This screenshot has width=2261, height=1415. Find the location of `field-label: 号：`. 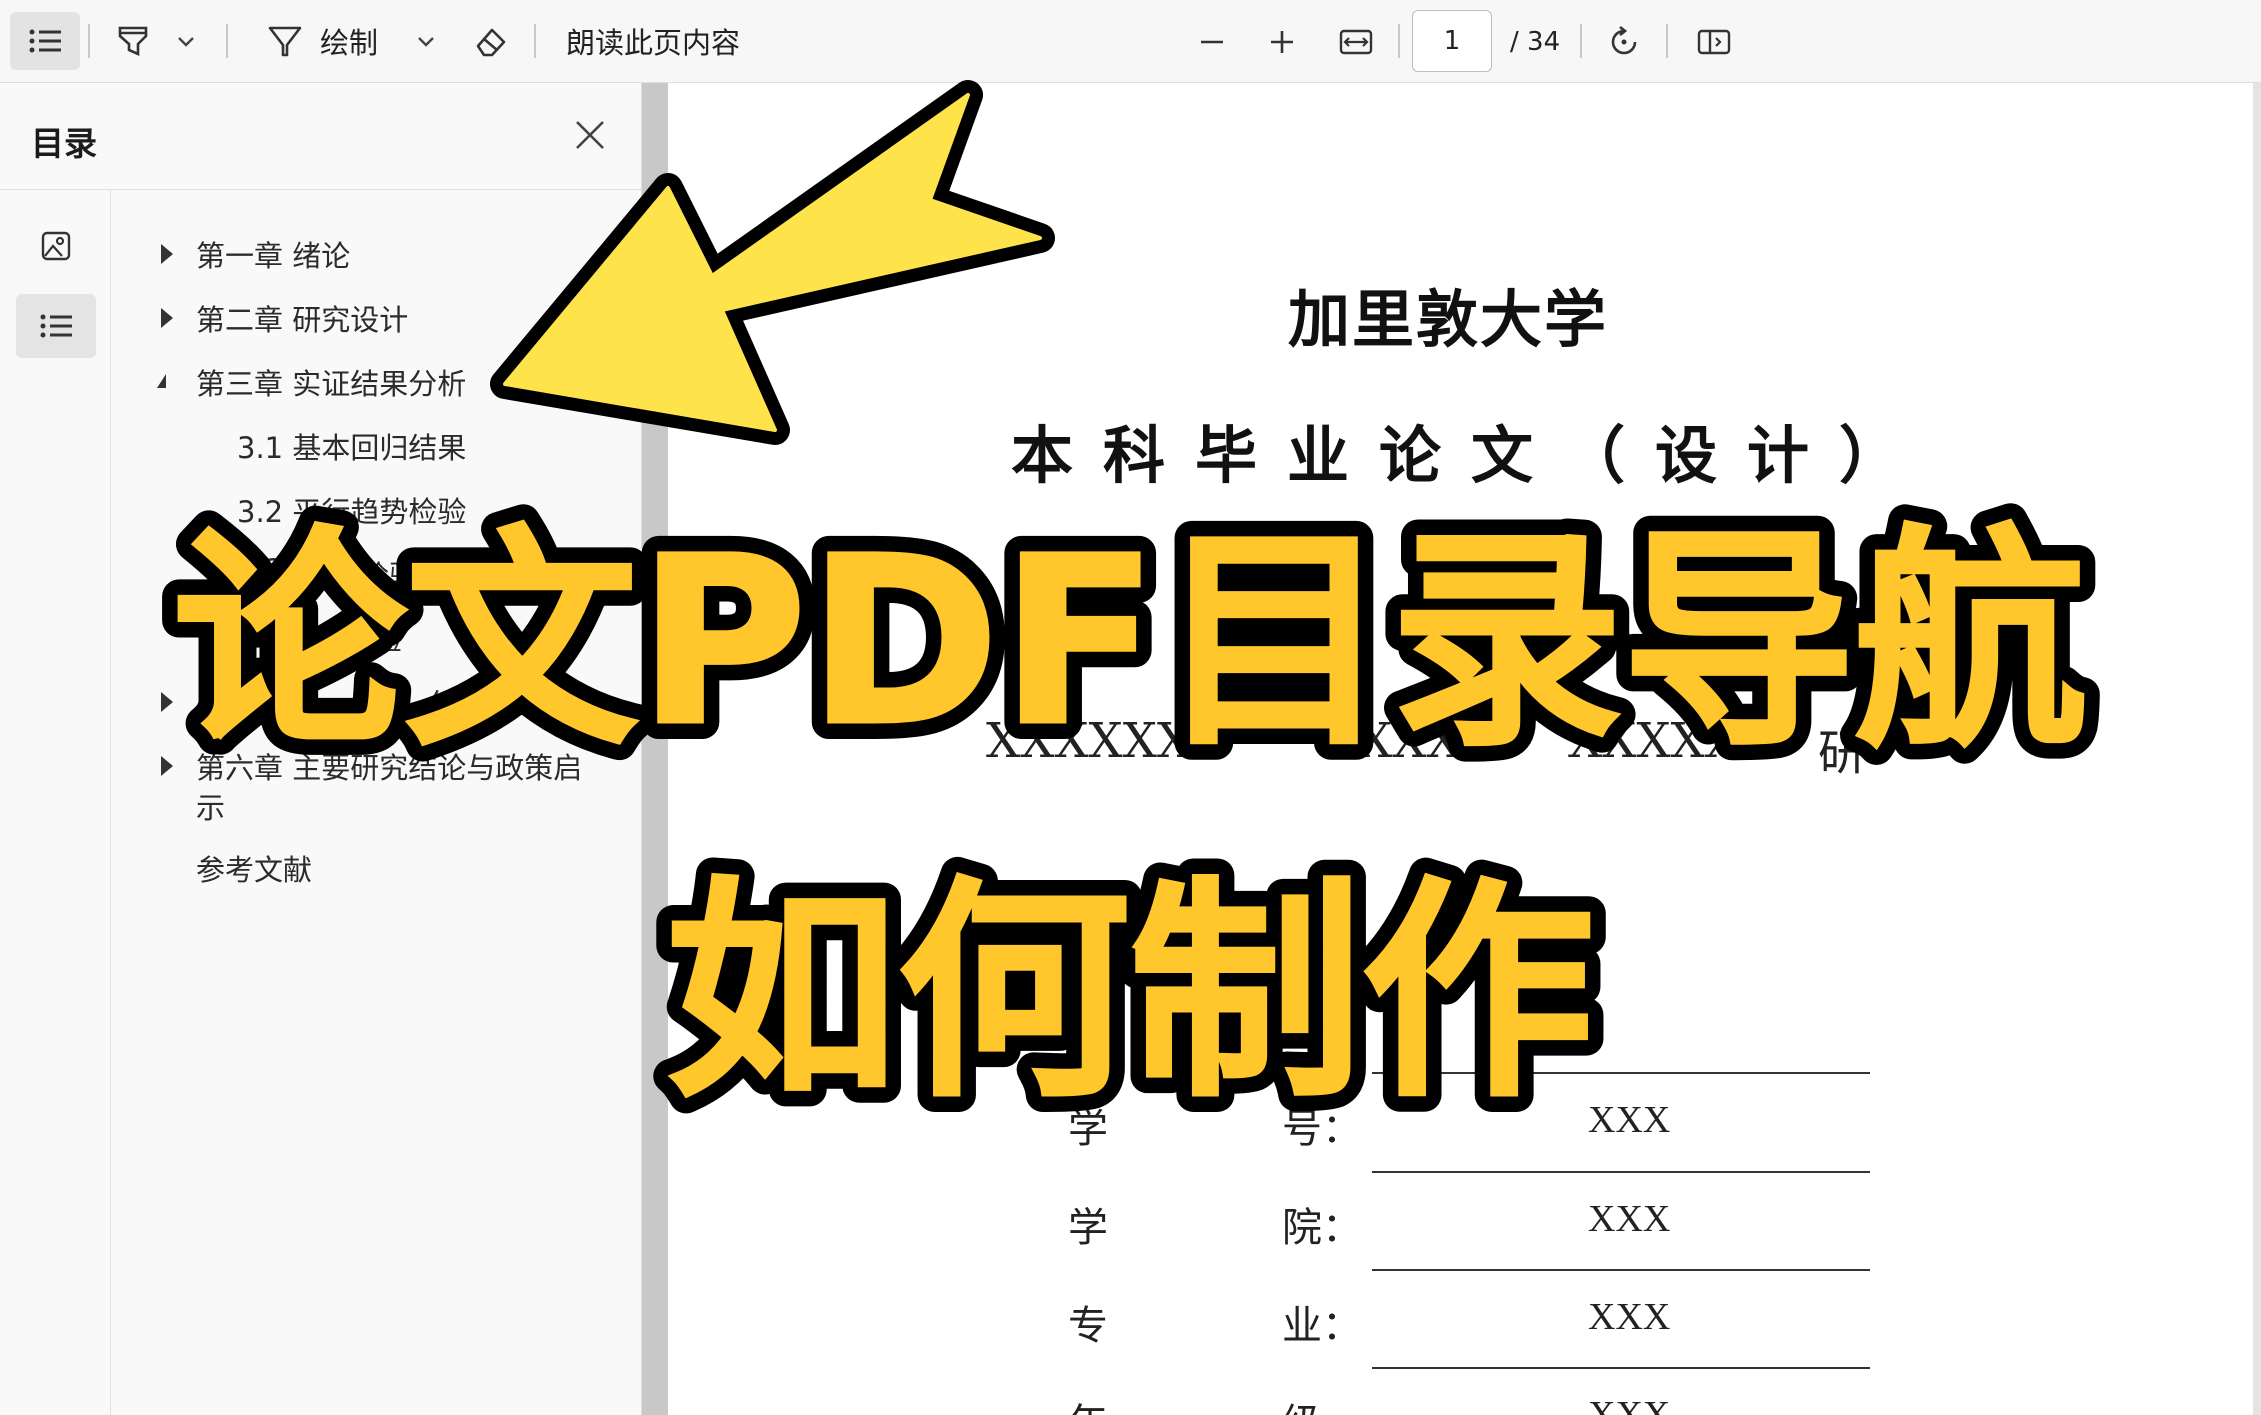

field-label: 号： is located at coordinates (1322, 1129).